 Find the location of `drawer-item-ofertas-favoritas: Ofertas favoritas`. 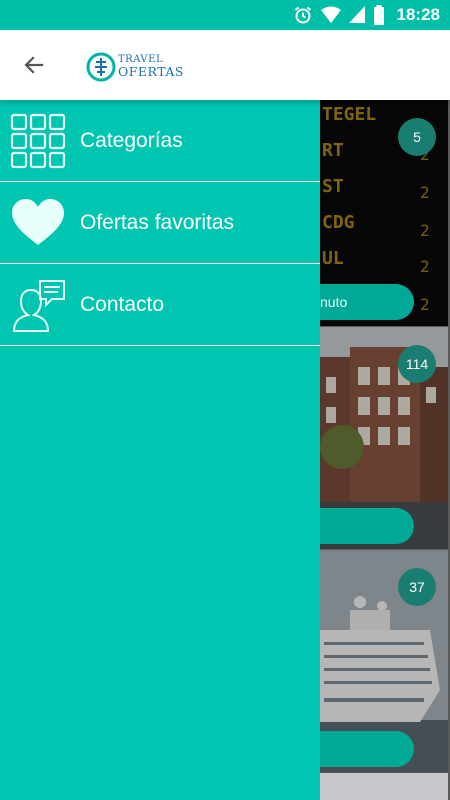

drawer-item-ofertas-favoritas: Ofertas favoritas is located at coordinates (160, 223).